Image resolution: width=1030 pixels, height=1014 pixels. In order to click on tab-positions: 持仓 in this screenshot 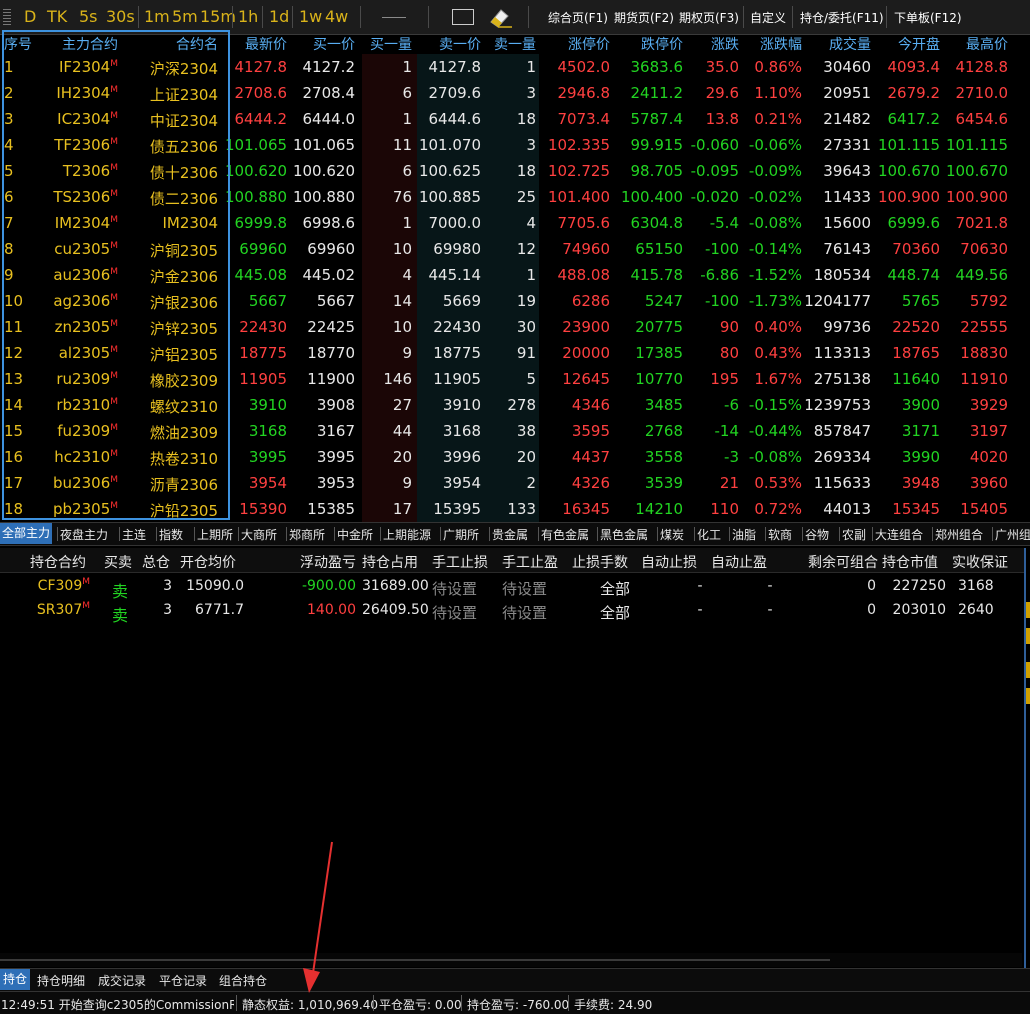, I will do `click(15, 979)`.